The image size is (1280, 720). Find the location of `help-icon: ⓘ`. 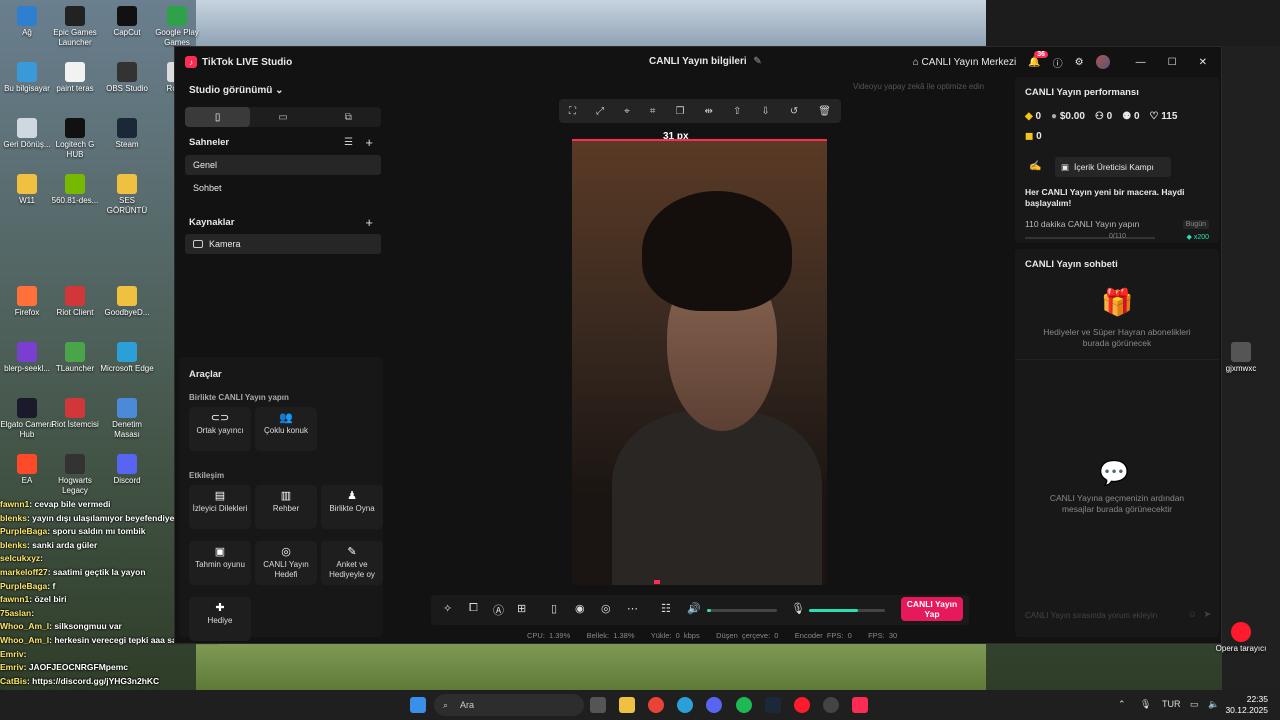

help-icon: ⓘ is located at coordinates (1058, 62).